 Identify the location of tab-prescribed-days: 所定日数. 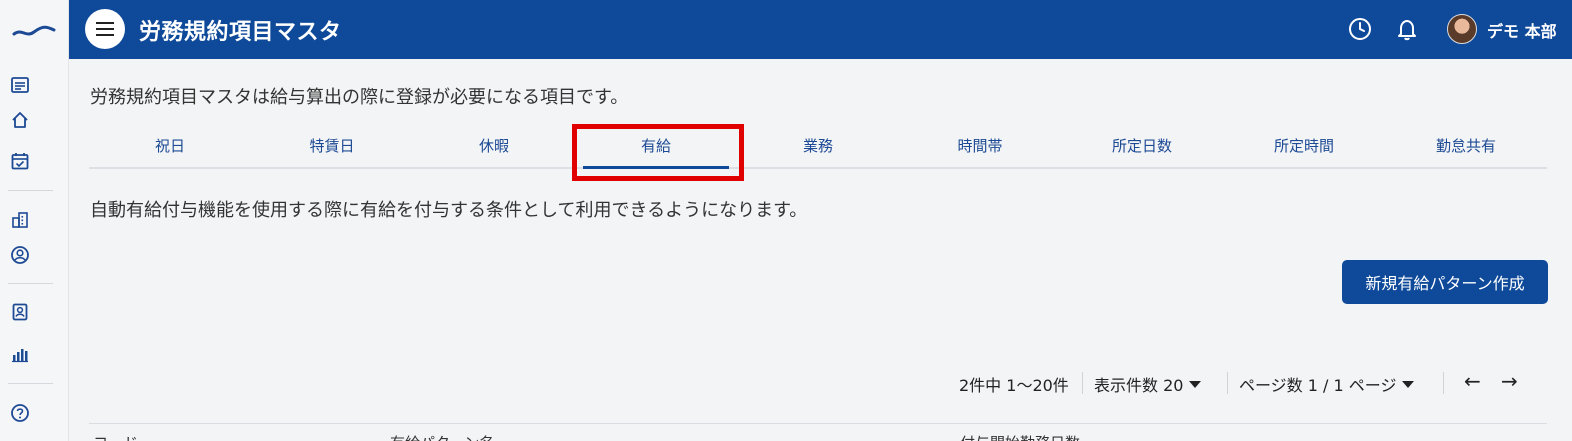
(1142, 146).